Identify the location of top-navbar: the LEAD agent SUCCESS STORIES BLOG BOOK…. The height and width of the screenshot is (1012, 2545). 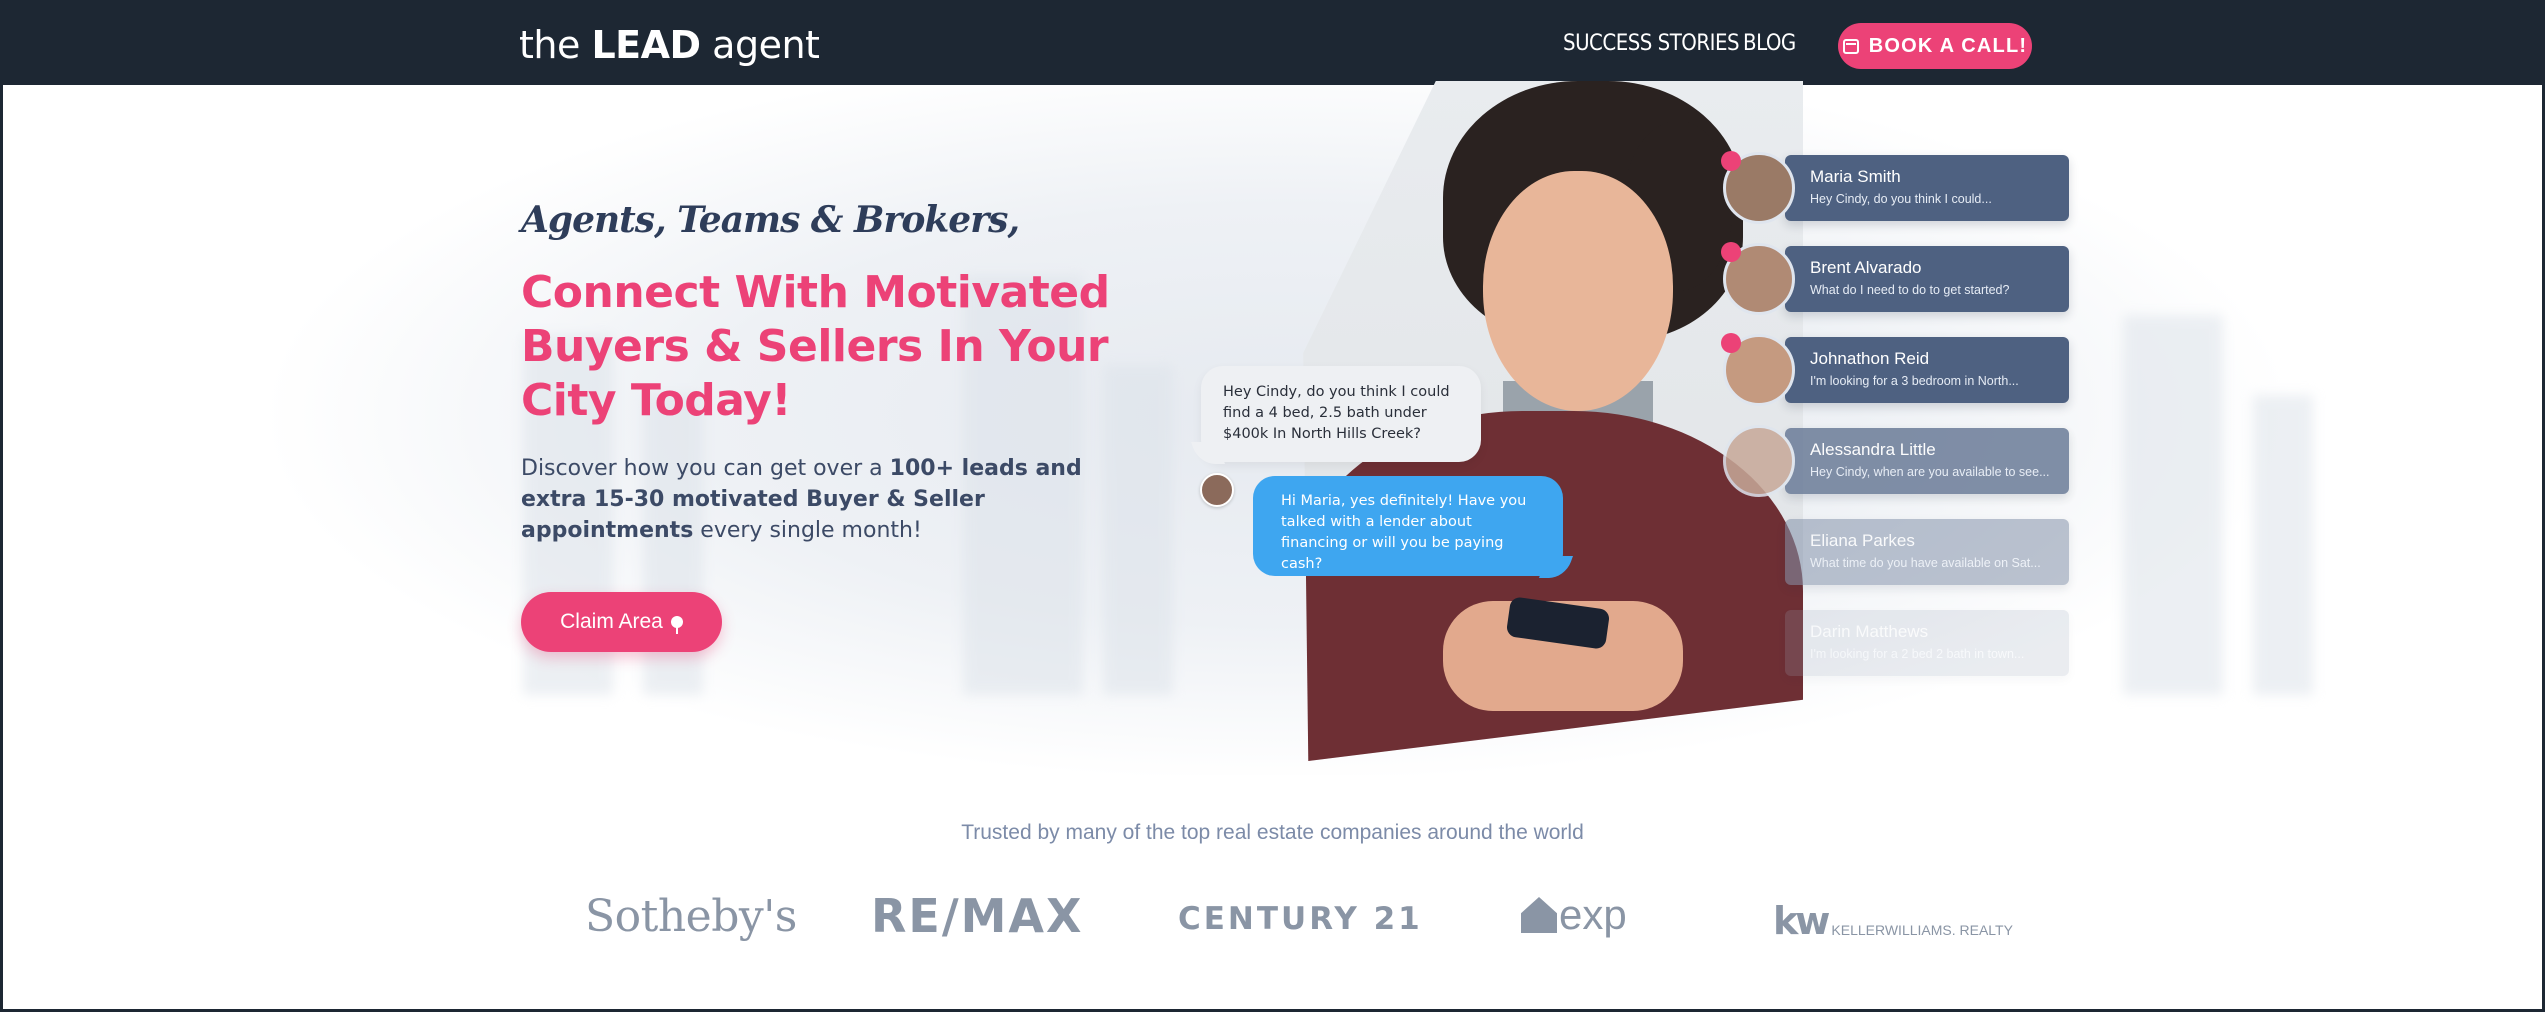
(1272, 44).